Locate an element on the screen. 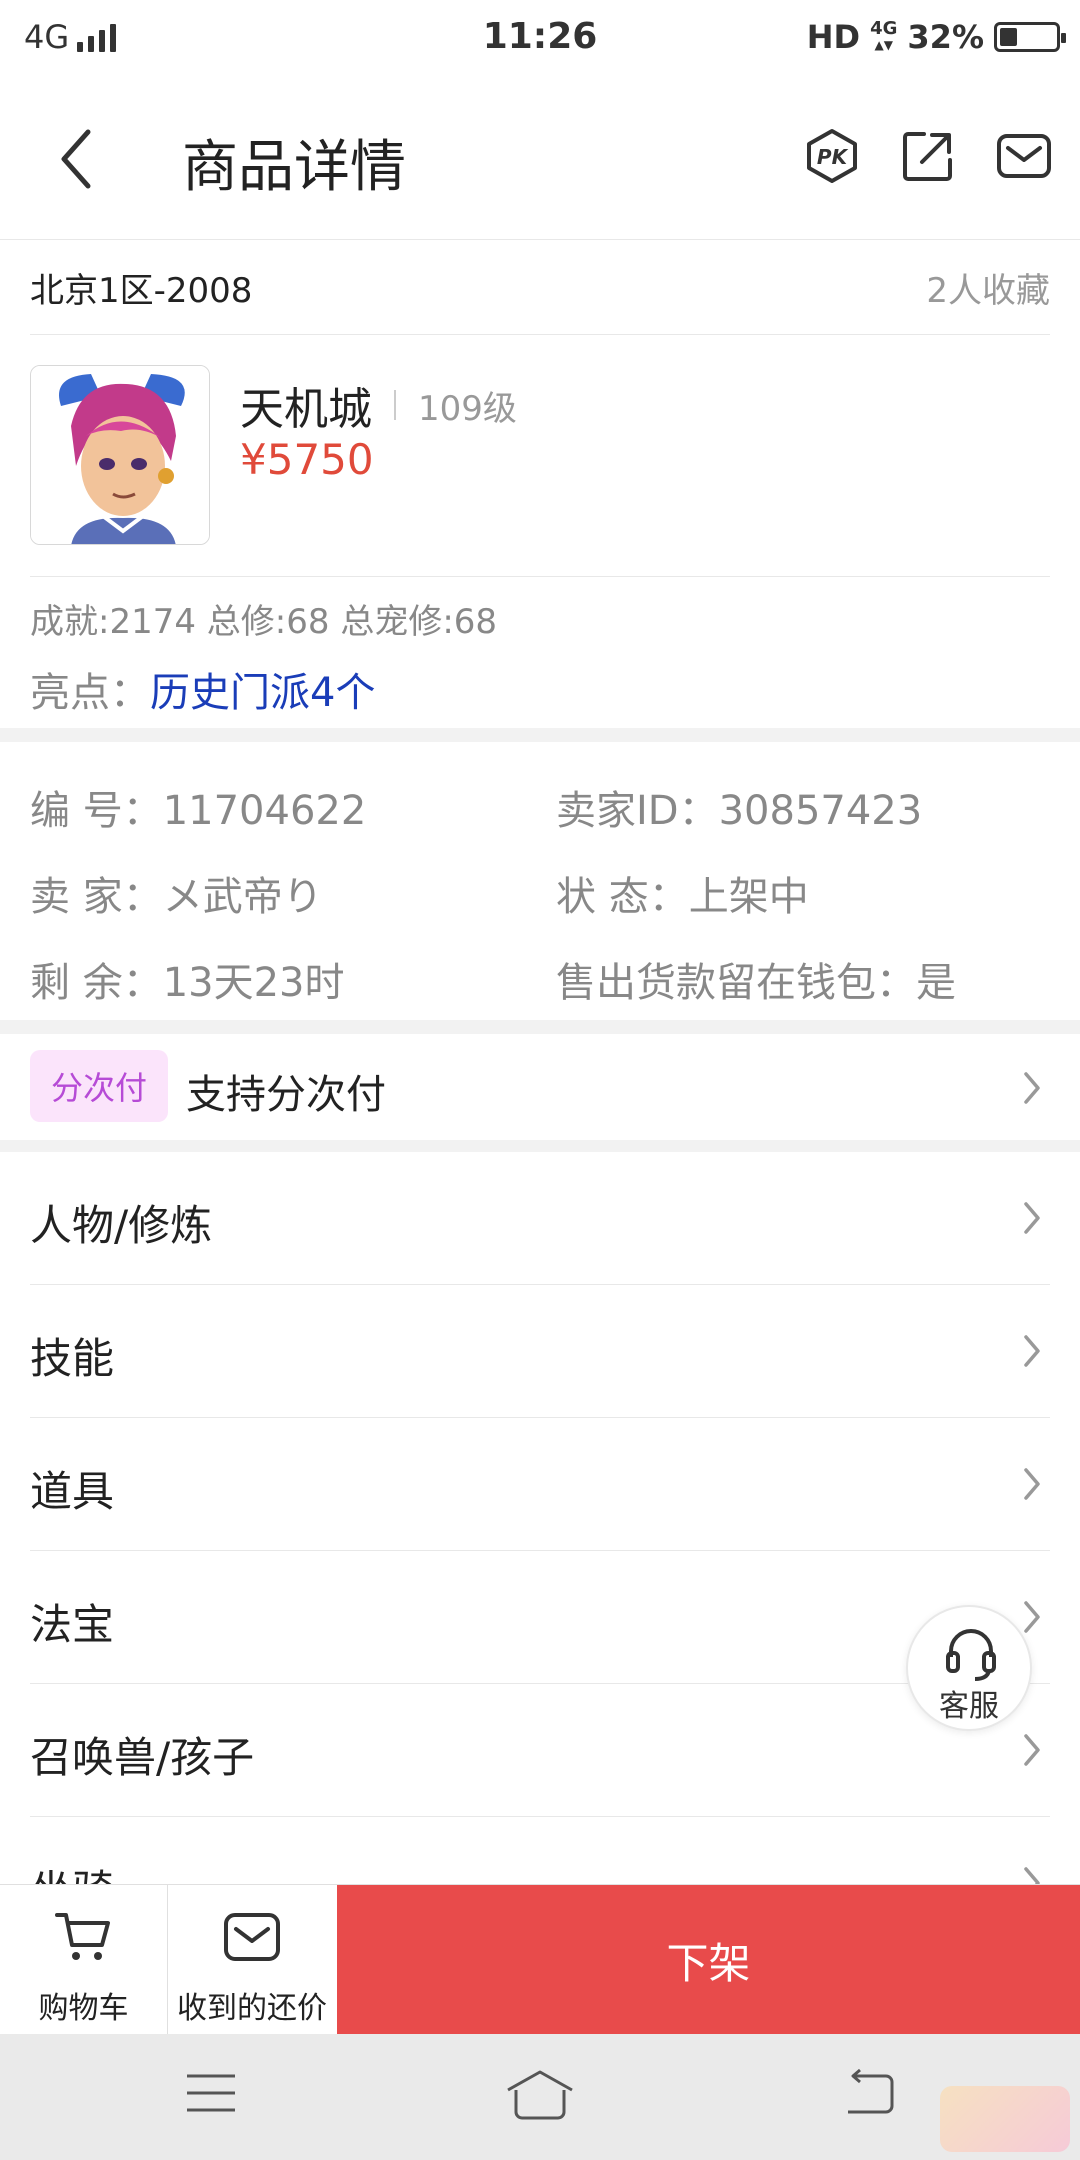 Image resolution: width=1080 pixels, height=2160 pixels. received-offers-button: 收到的还价 is located at coordinates (252, 1960).